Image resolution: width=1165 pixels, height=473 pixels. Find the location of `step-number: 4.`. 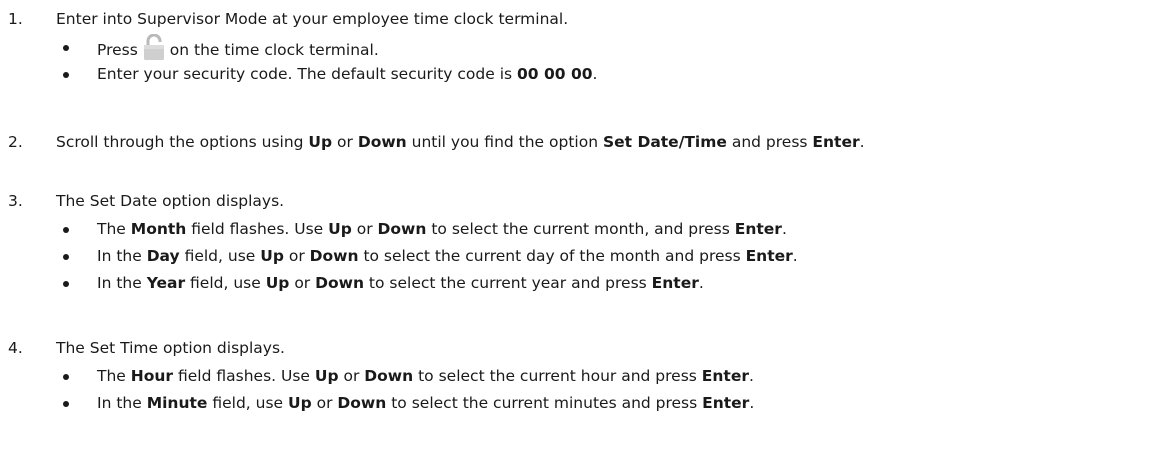

step-number: 4. is located at coordinates (15, 348).